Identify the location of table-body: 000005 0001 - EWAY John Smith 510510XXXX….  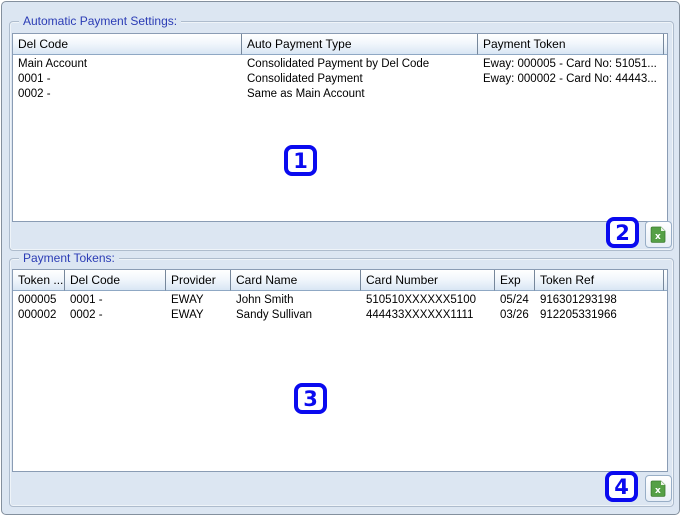
(340, 307).